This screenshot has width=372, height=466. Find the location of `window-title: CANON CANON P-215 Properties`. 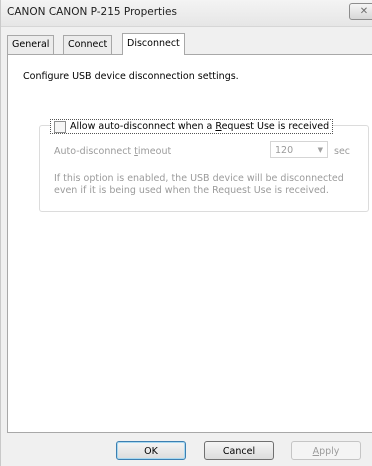

window-title: CANON CANON P-215 Properties is located at coordinates (92, 12).